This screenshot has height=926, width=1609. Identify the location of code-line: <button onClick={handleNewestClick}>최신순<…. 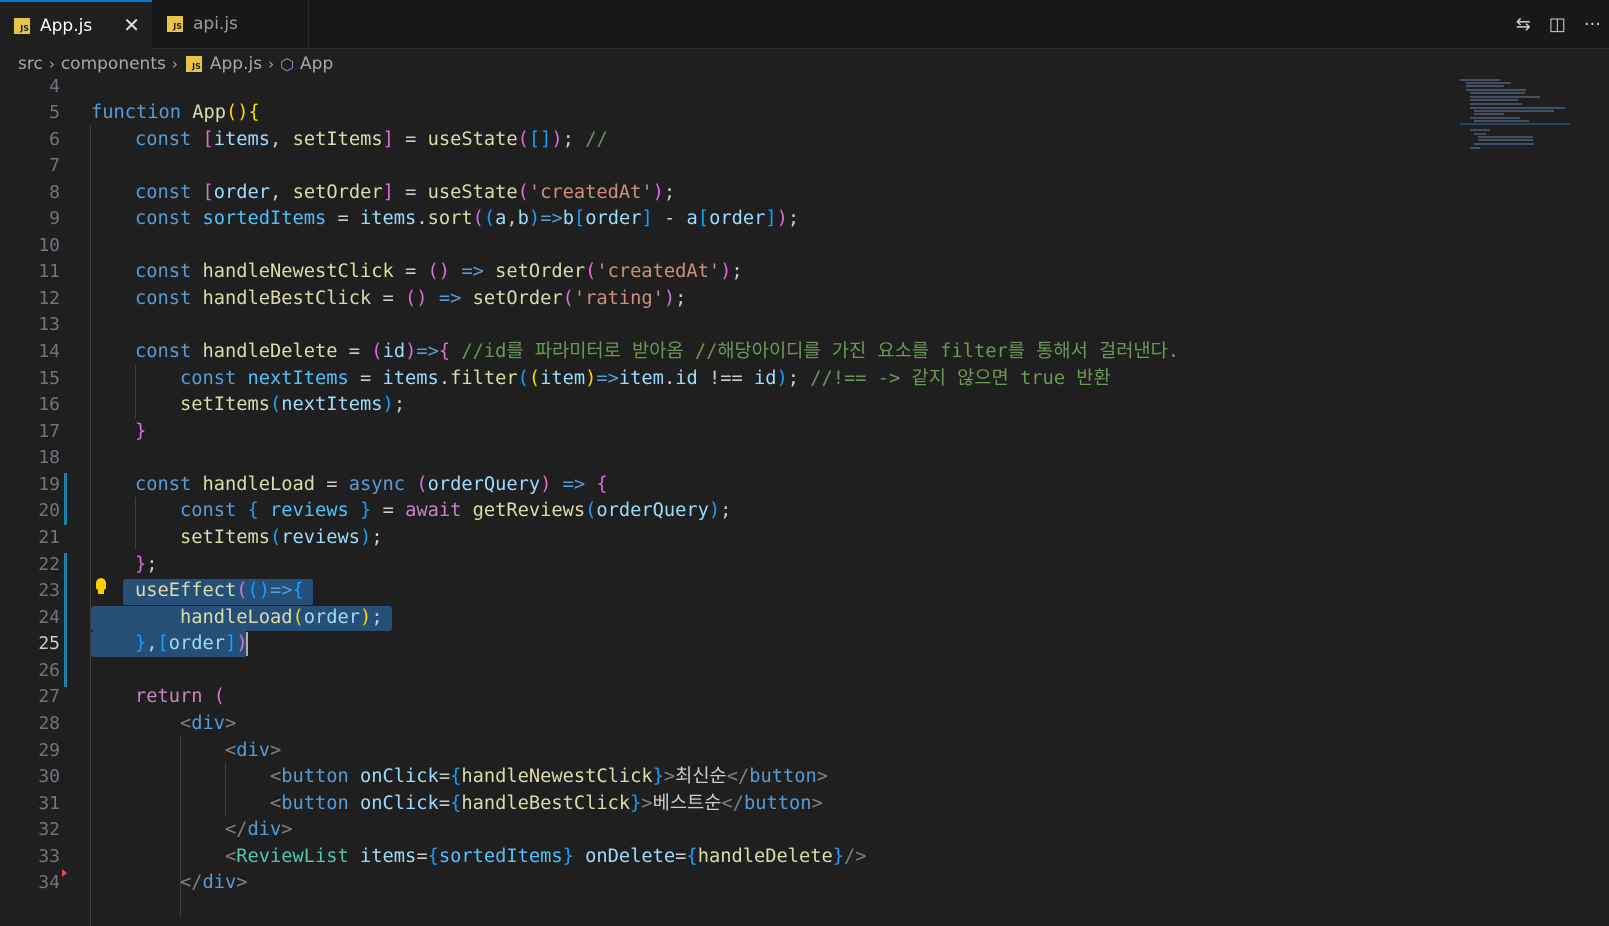
(549, 776).